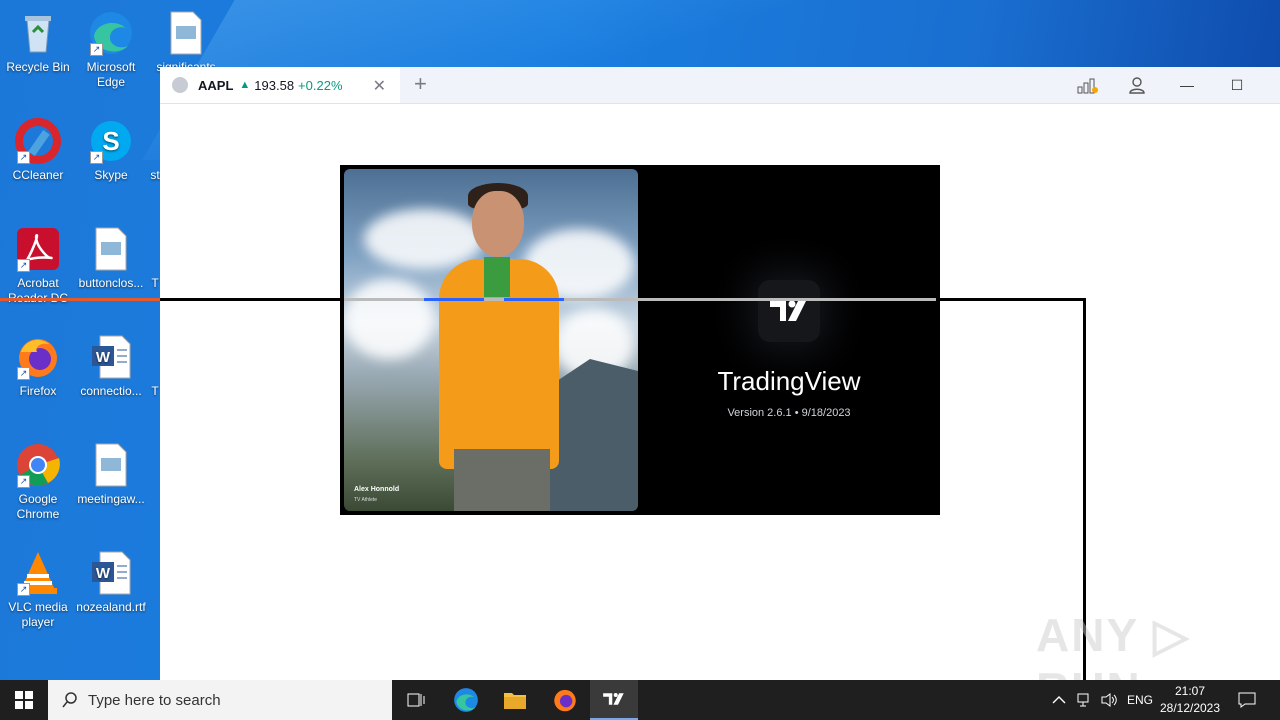 The height and width of the screenshot is (720, 1280). I want to click on volume-icon, so click(1109, 700).